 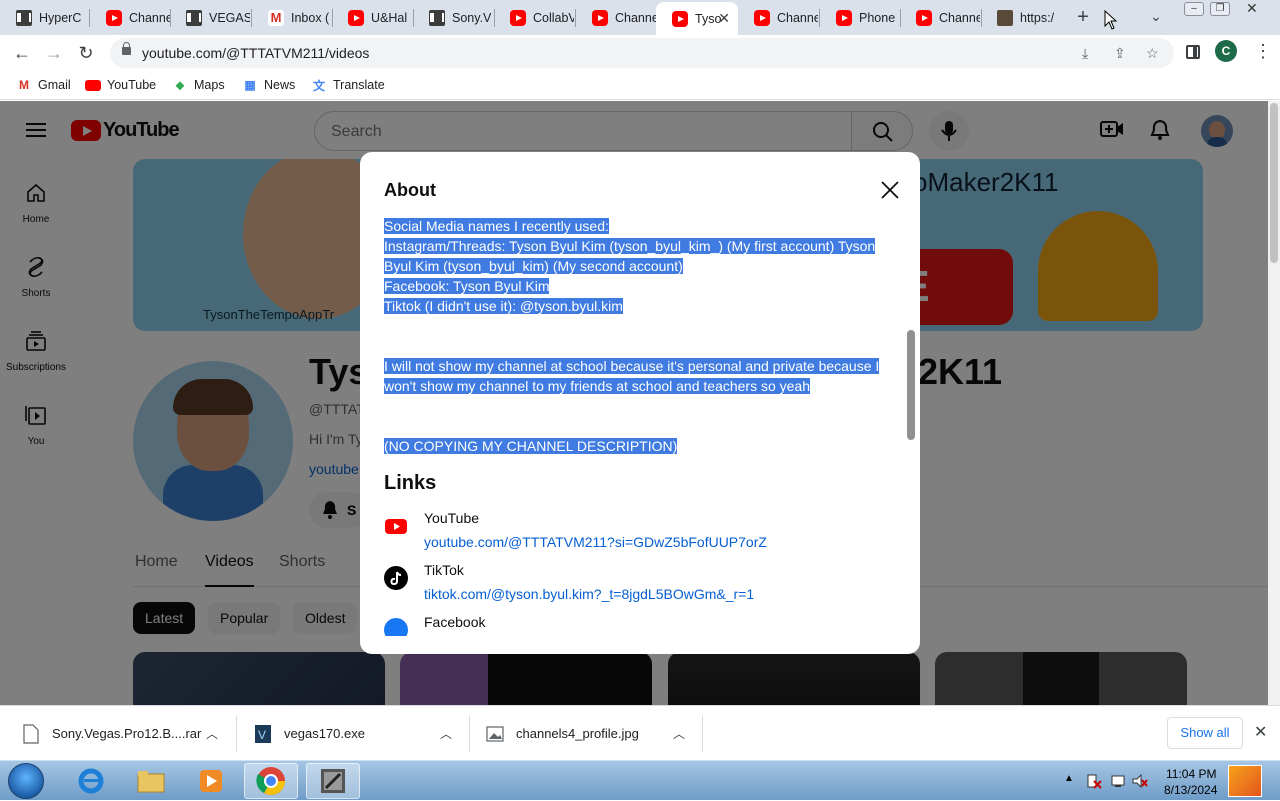 What do you see at coordinates (1205, 733) in the screenshot?
I see `show-all-downloads-button: Show all` at bounding box center [1205, 733].